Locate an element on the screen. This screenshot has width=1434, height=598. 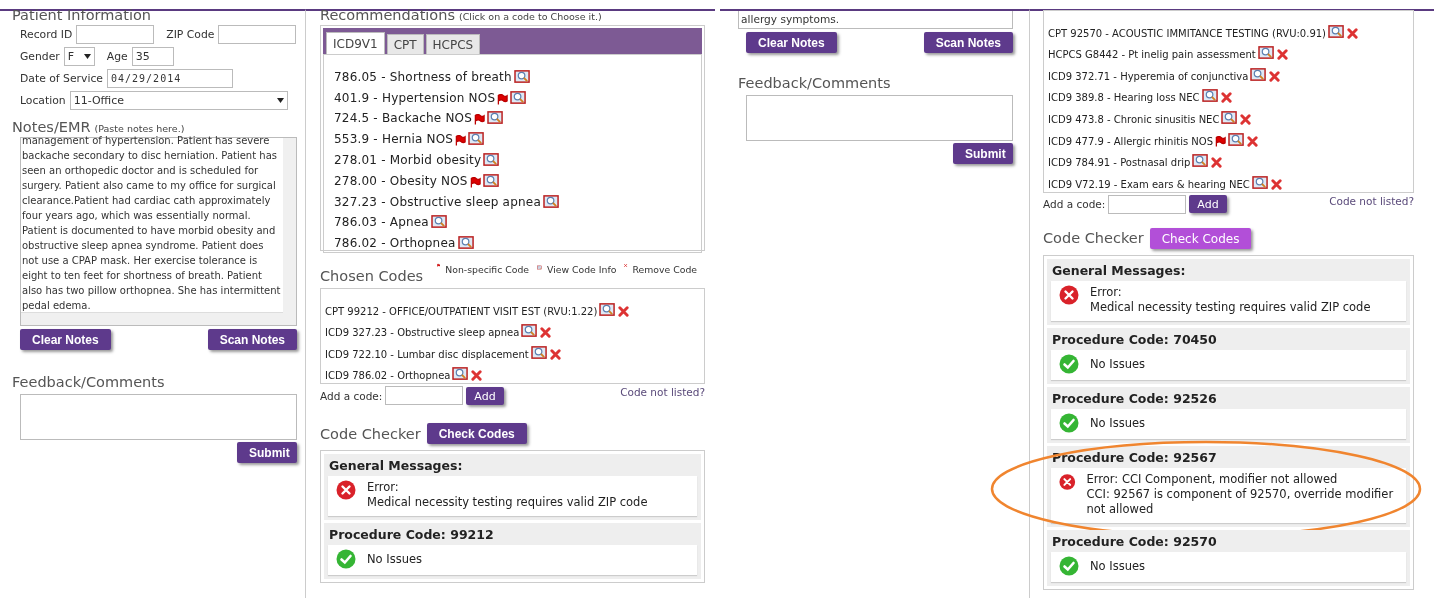
date-field: 04/29/2014 is located at coordinates (170, 78).